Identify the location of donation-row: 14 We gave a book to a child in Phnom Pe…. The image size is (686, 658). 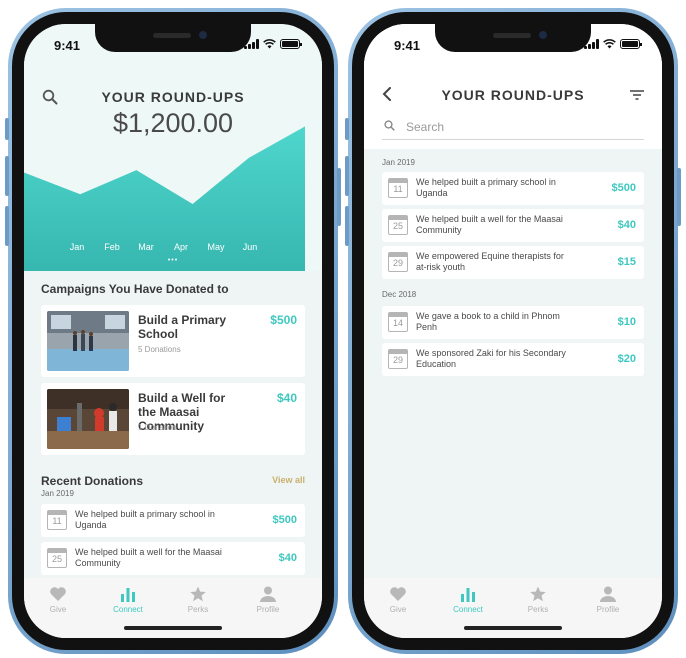
(513, 322).